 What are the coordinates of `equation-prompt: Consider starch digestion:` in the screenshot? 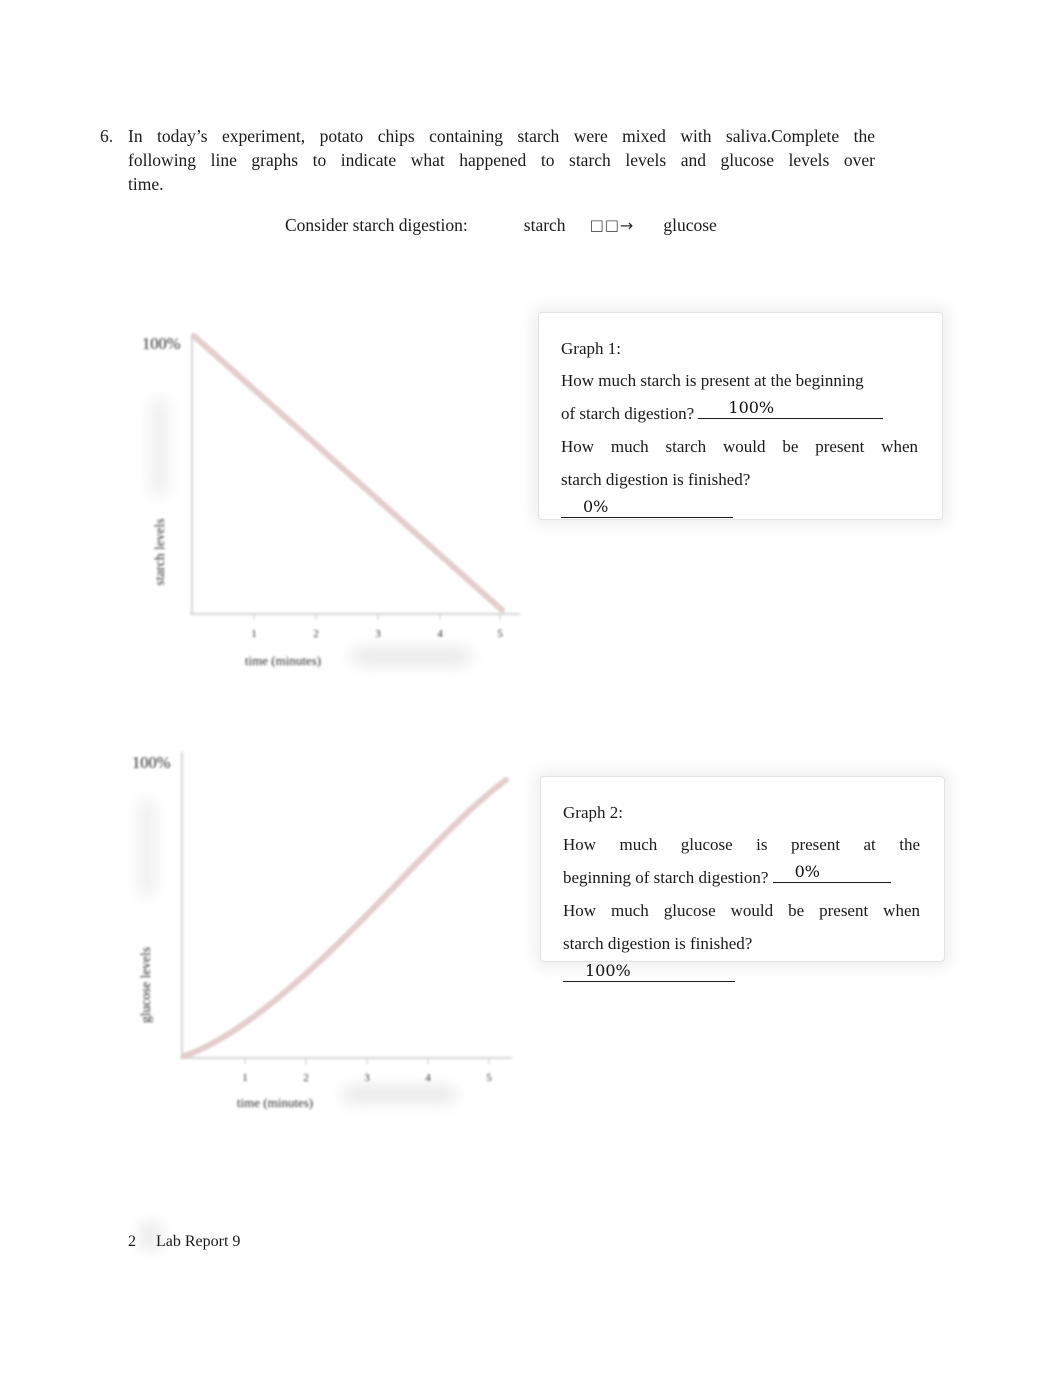 It's located at (376, 225).